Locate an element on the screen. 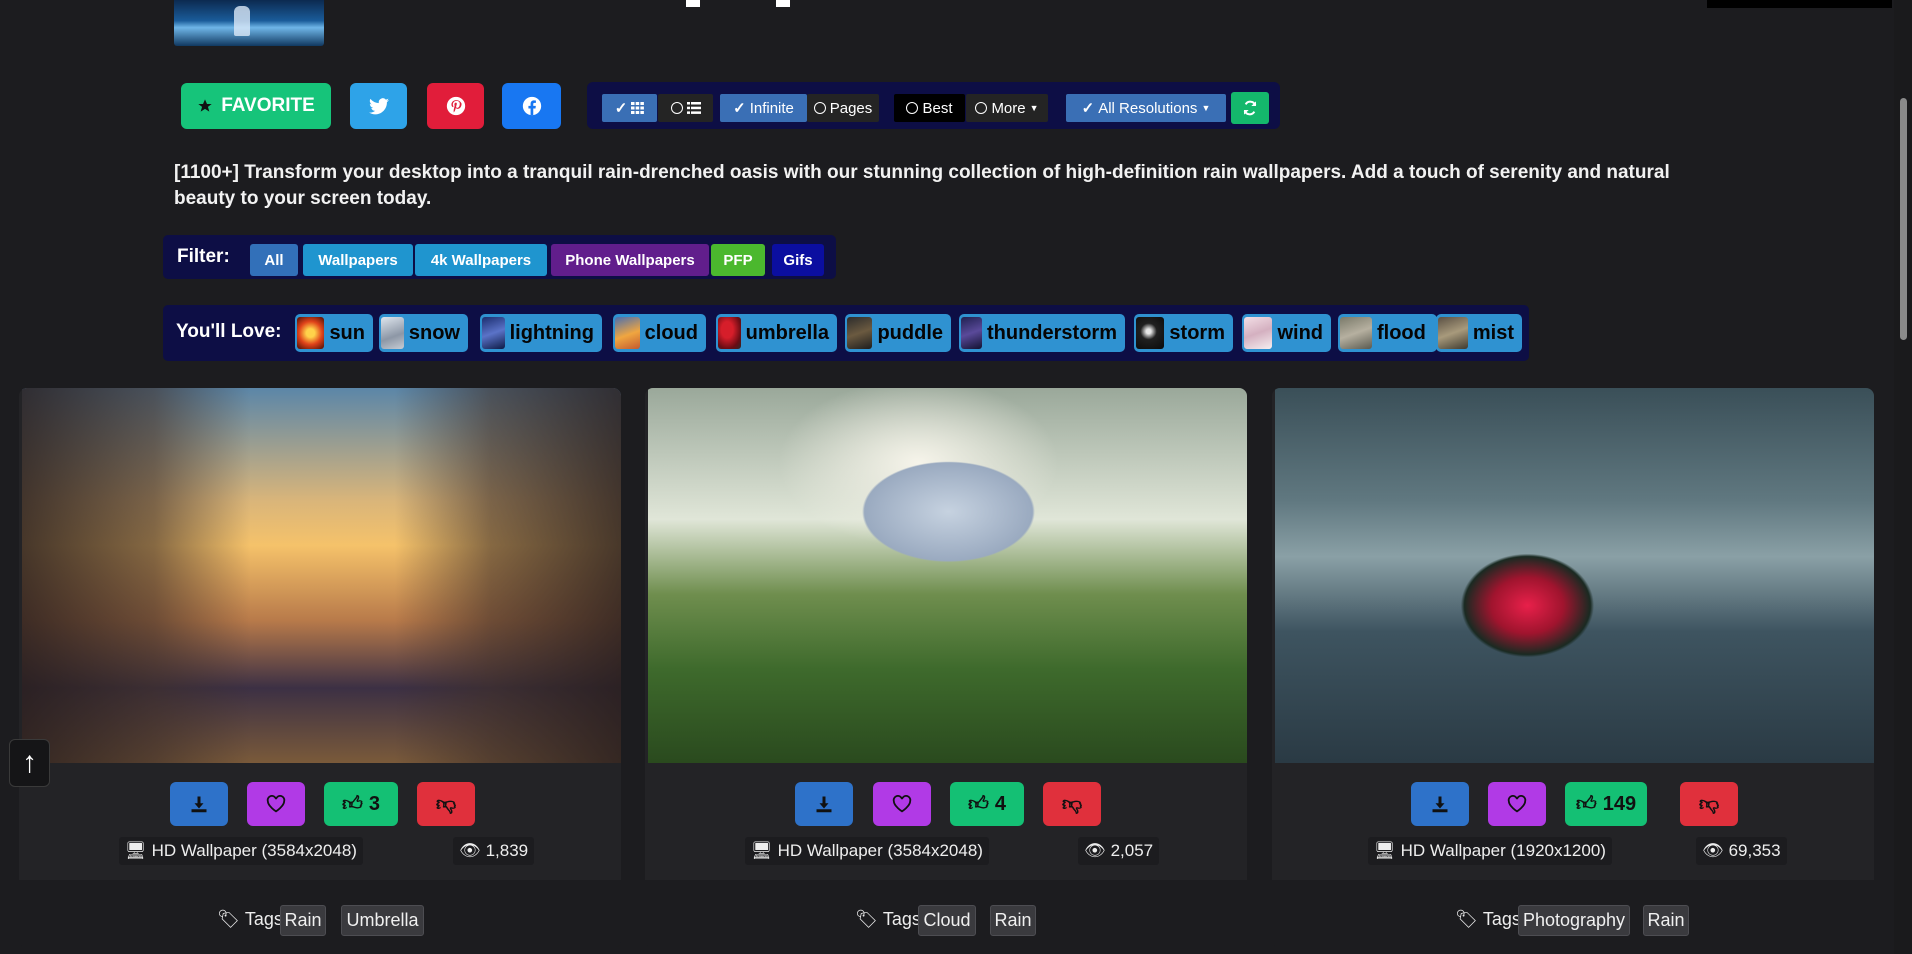 Image resolution: width=1912 pixels, height=954 pixels. tag-cloud: Cloud is located at coordinates (947, 920).